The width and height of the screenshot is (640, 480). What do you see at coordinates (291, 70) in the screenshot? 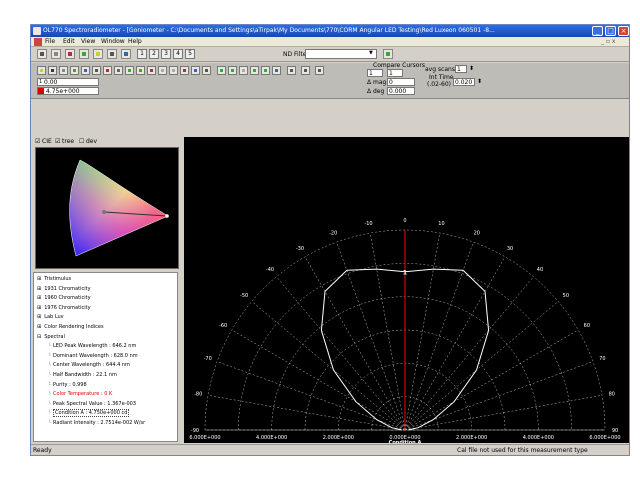
I see `pin-icon` at bounding box center [291, 70].